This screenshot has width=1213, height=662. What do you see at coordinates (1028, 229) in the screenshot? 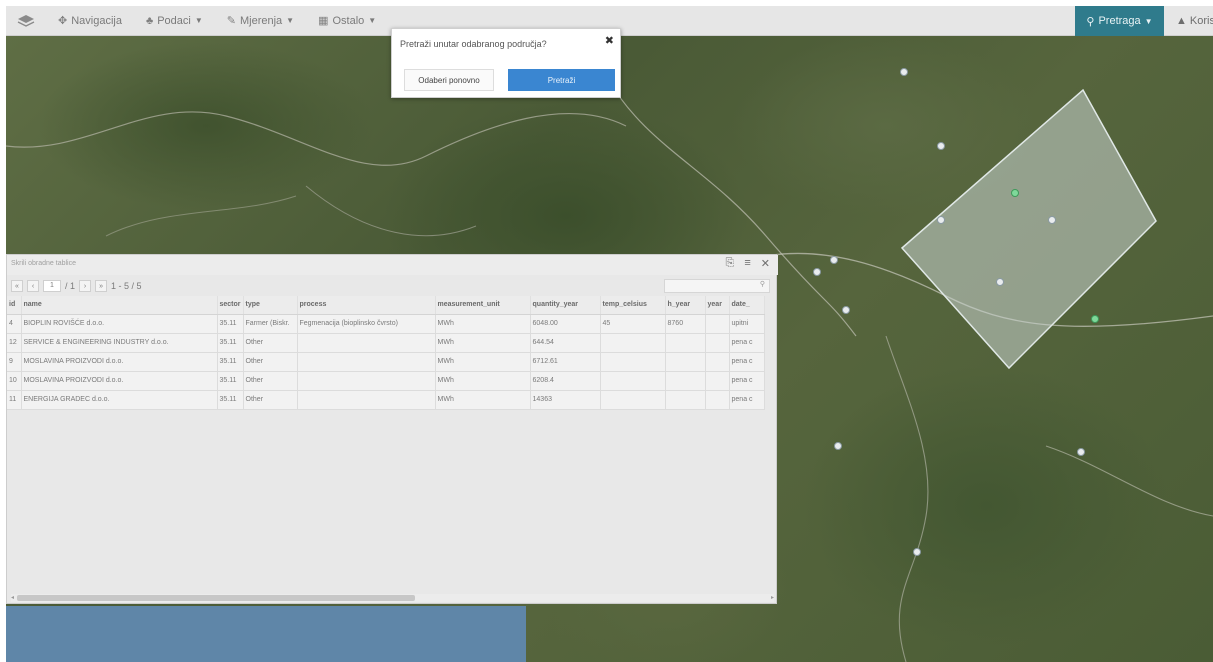
I see `selection-polygon` at bounding box center [1028, 229].